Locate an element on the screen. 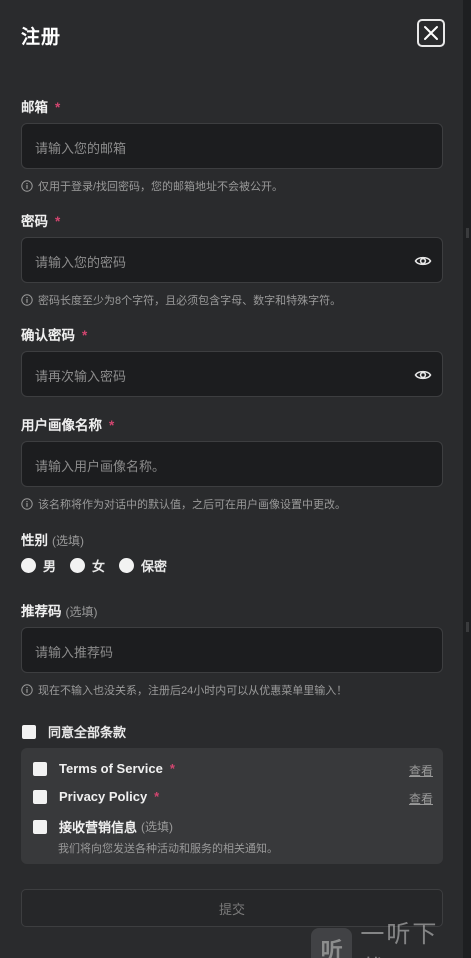 This screenshot has width=471, height=958. marketing-desc: 我们将向您发送各种活动和服务的相关通知。 is located at coordinates (168, 849).